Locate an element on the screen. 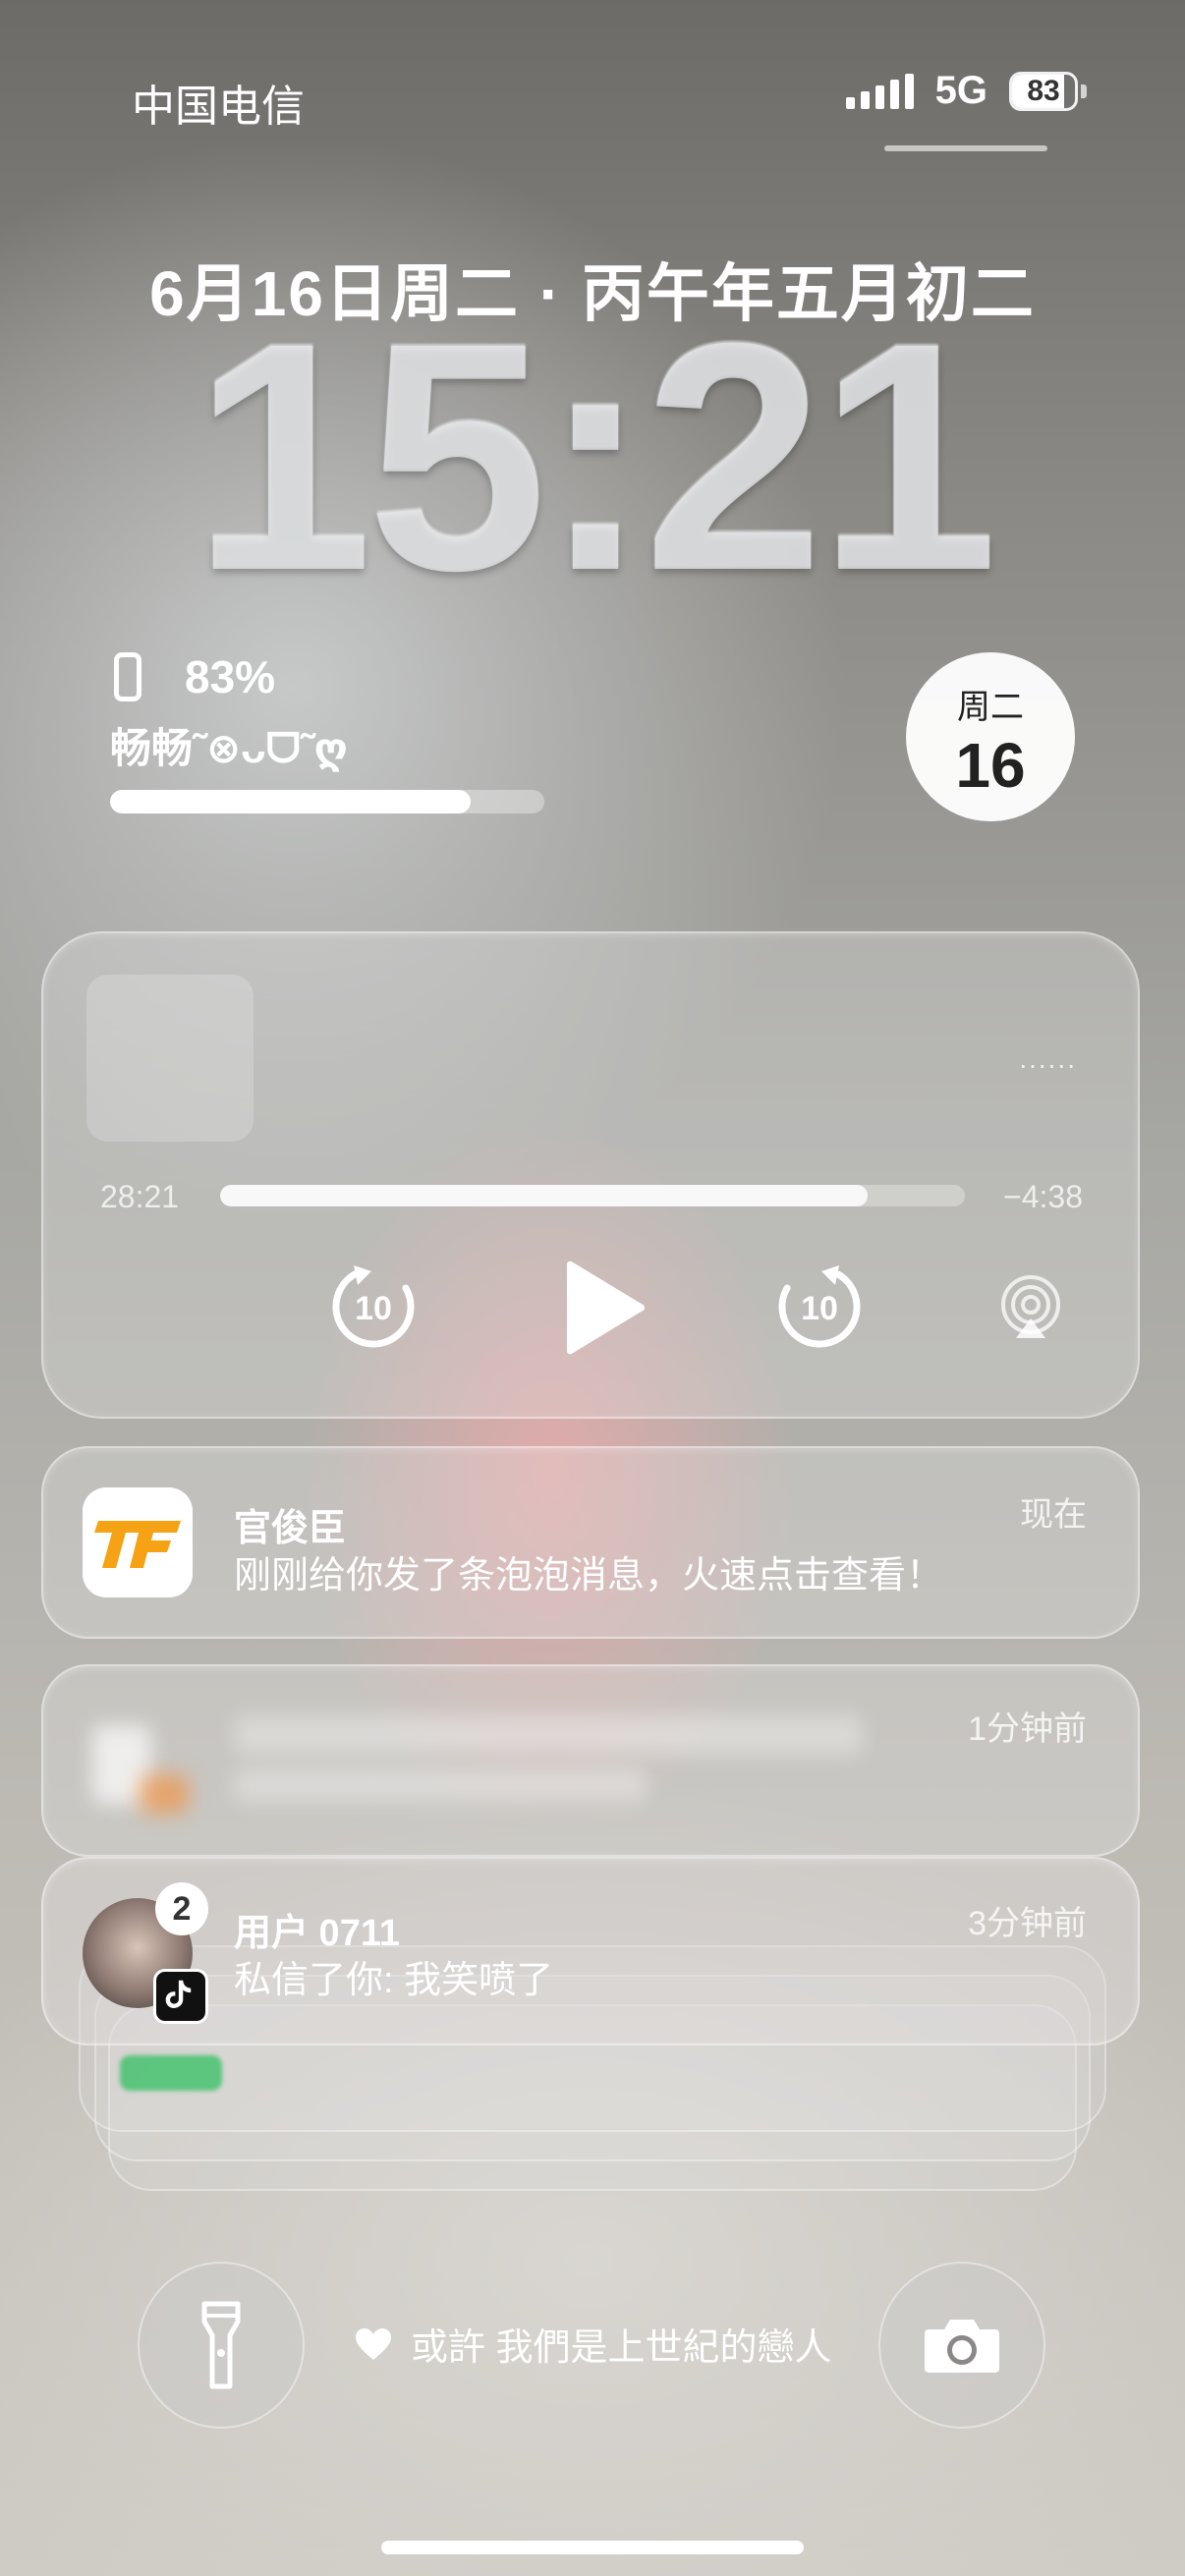 This screenshot has height=2576, width=1185. skip-forward-10-button: 10 is located at coordinates (819, 1307).